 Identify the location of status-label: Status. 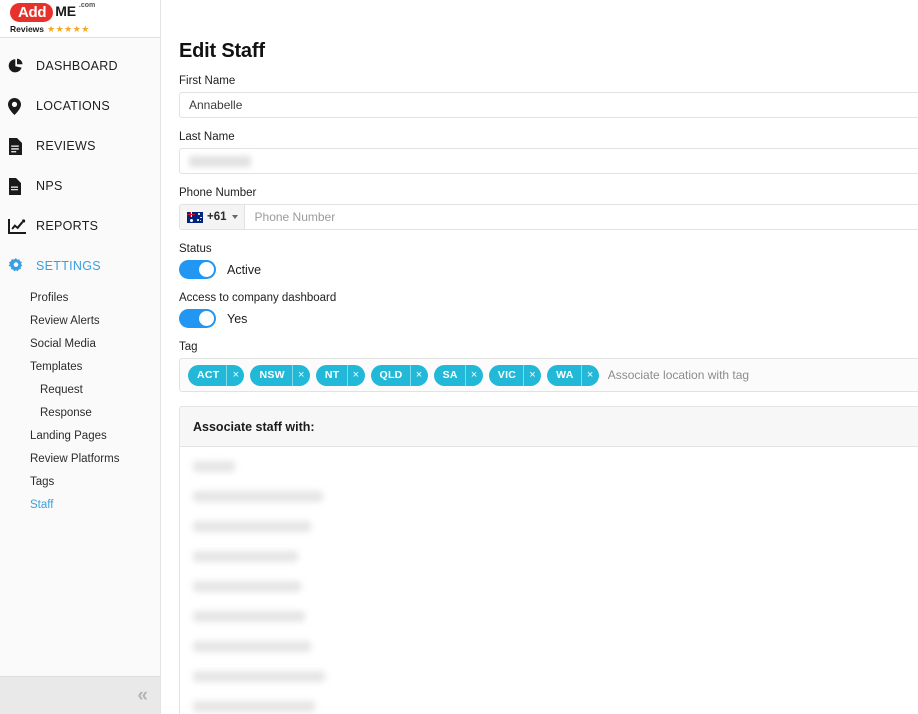
(195, 249).